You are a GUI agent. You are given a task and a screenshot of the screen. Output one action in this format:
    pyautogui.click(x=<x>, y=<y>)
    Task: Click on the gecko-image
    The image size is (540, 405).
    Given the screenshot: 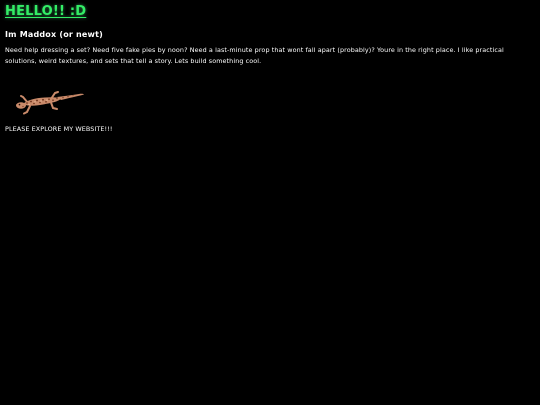 What is the action you would take?
    pyautogui.click(x=49, y=101)
    